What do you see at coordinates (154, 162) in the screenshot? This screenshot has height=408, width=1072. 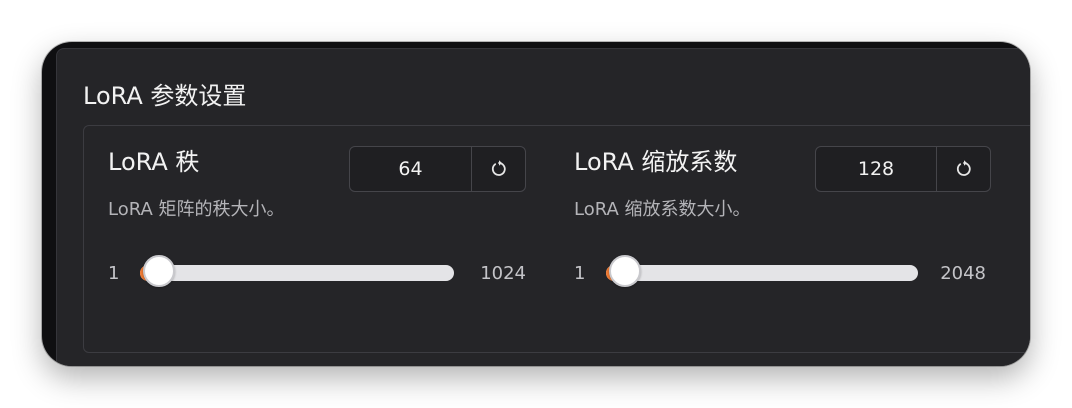 I see `setting-title: LoRA 秩` at bounding box center [154, 162].